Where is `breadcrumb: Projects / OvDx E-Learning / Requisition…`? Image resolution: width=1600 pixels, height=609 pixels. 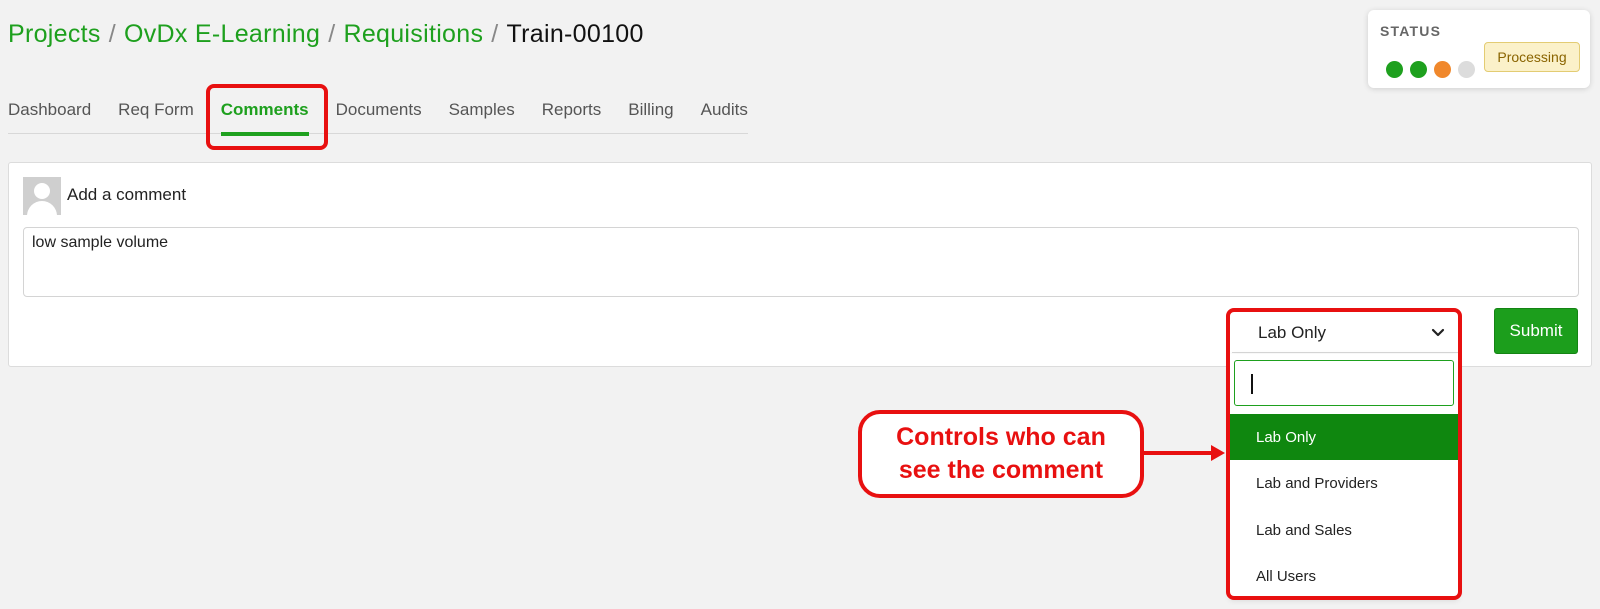
breadcrumb: Projects / OvDx E-Learning / Requisition… is located at coordinates (326, 34).